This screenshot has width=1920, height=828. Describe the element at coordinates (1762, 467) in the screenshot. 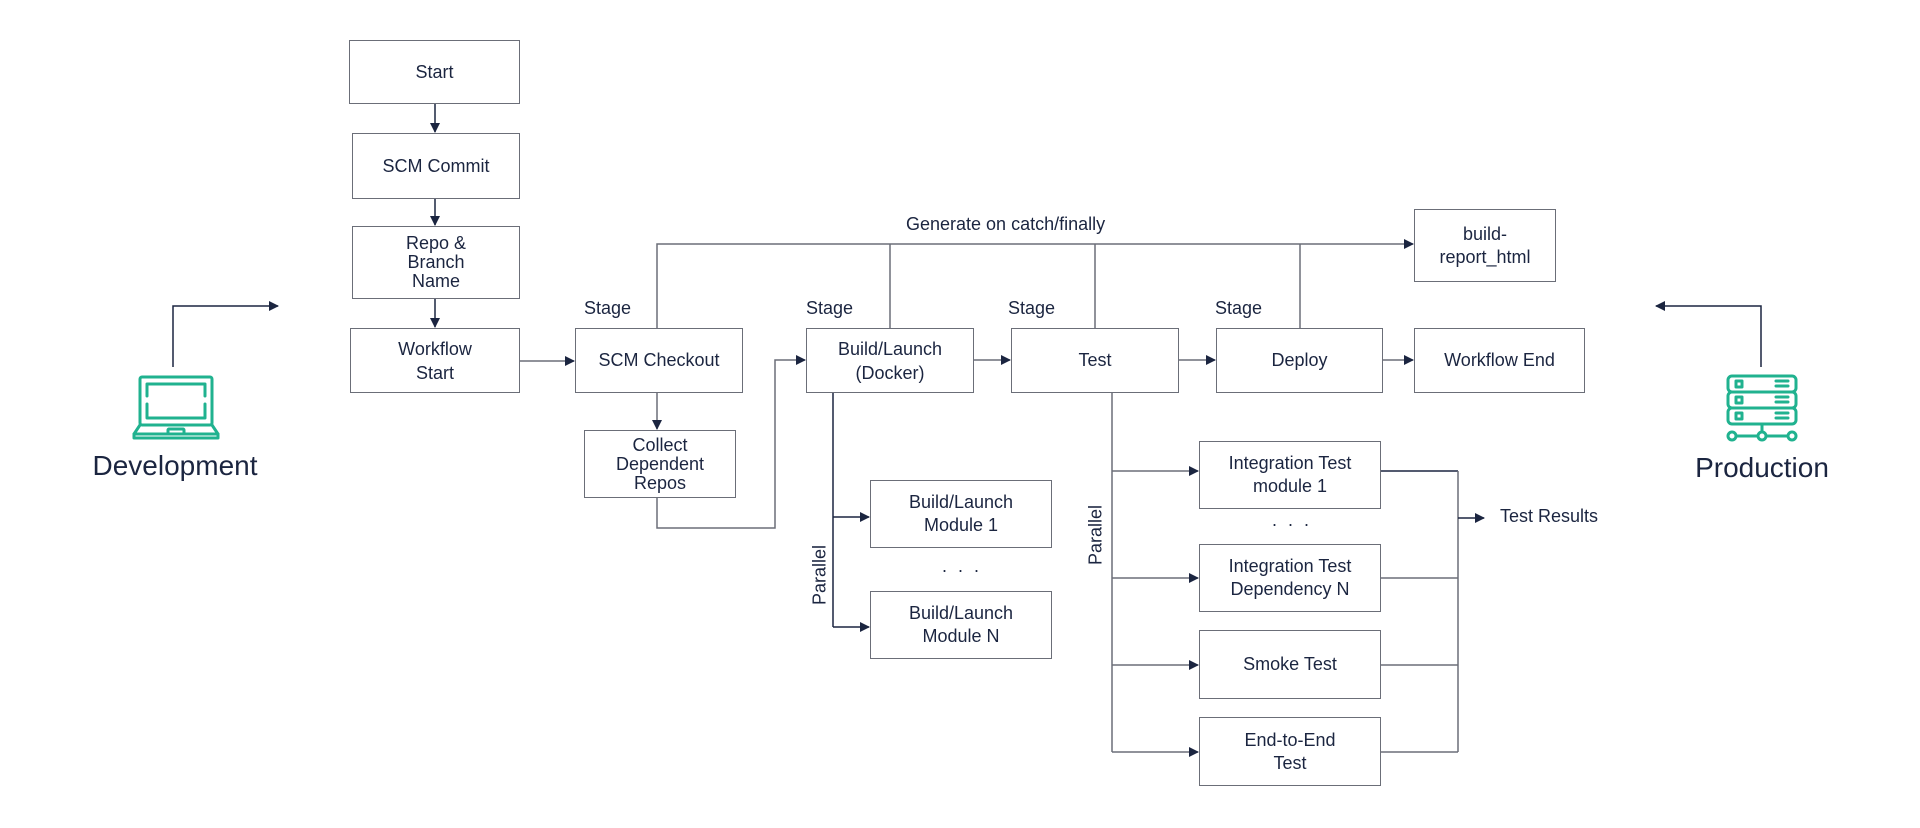

I see `production-label: Production` at that location.